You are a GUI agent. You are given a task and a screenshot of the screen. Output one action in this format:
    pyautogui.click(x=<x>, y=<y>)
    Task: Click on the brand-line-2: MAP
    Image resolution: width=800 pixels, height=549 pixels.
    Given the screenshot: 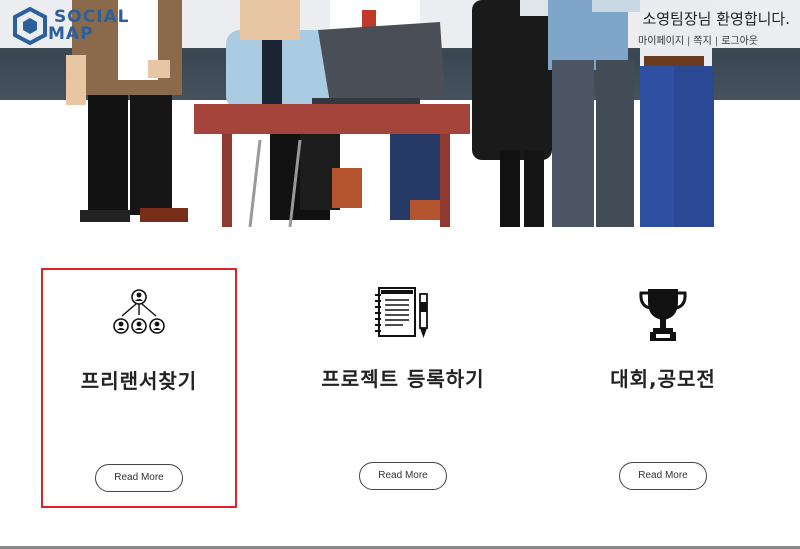 What is the action you would take?
    pyautogui.click(x=71, y=34)
    